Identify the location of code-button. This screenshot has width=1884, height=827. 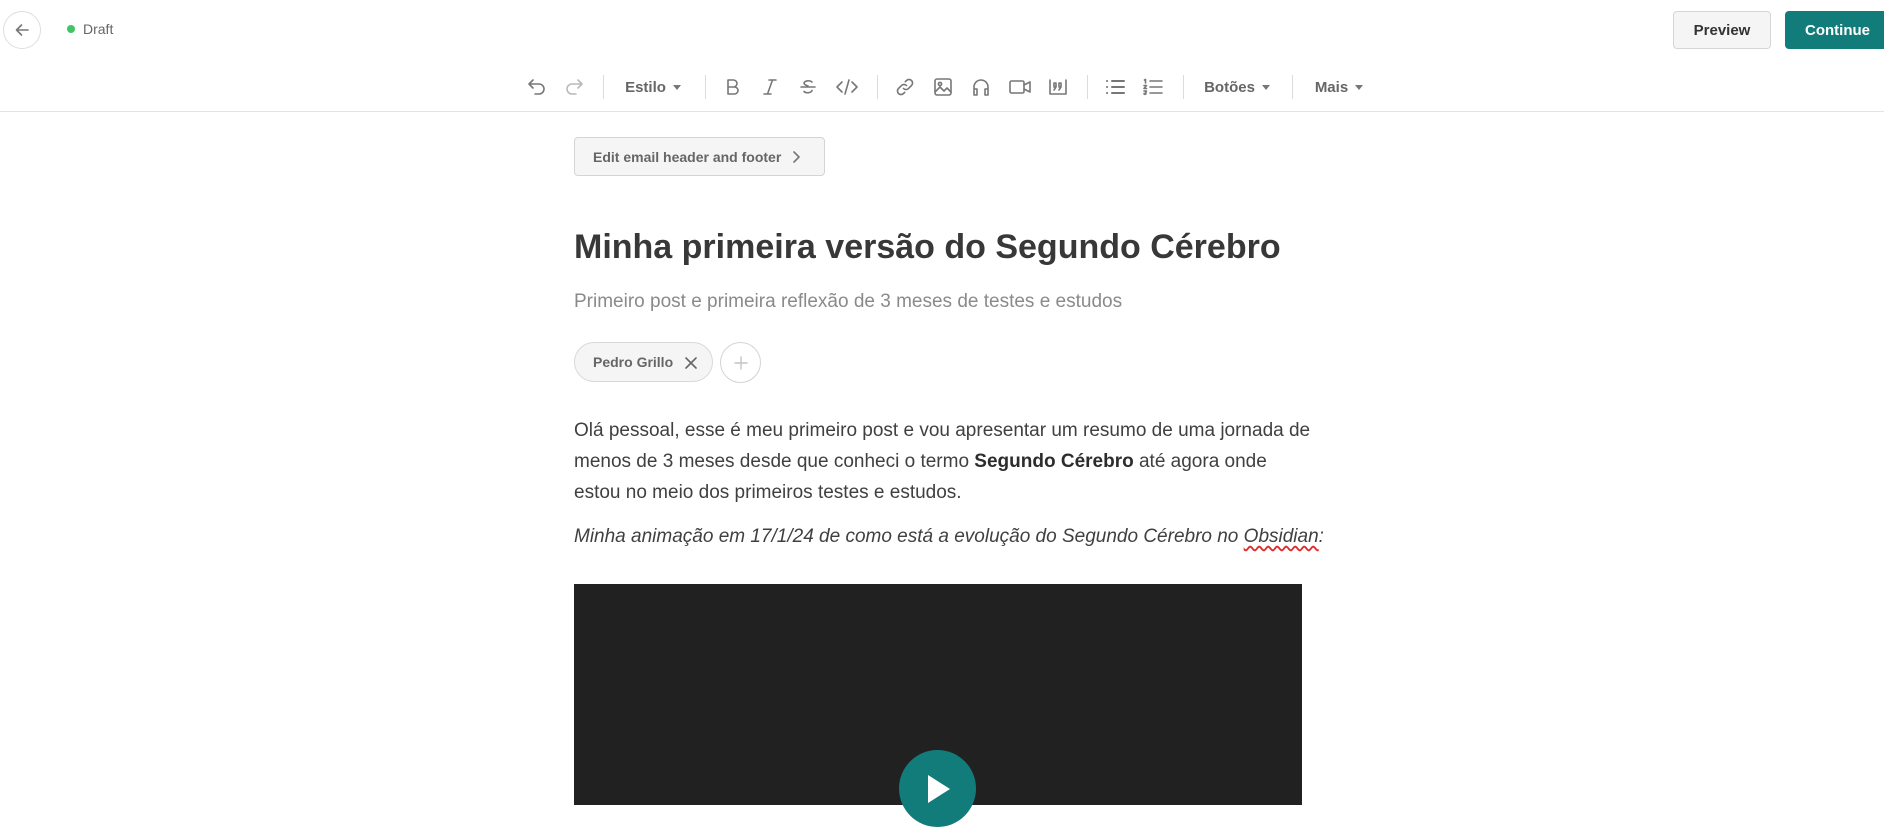
(847, 87).